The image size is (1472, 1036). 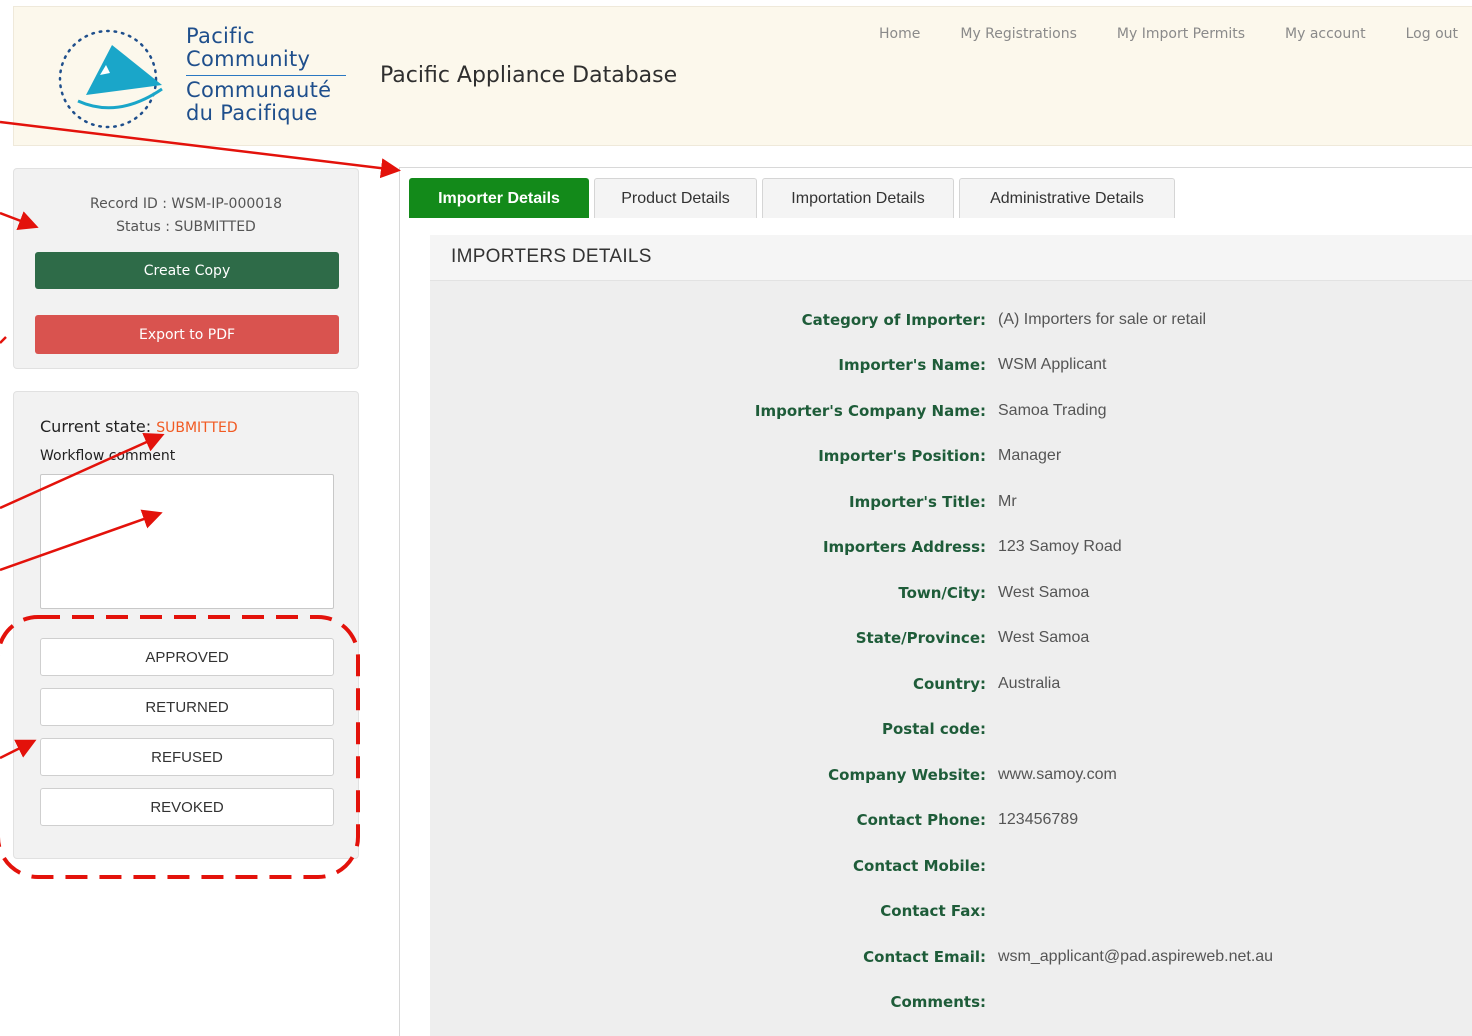 What do you see at coordinates (248, 59) in the screenshot?
I see `logo-line-2: Community` at bounding box center [248, 59].